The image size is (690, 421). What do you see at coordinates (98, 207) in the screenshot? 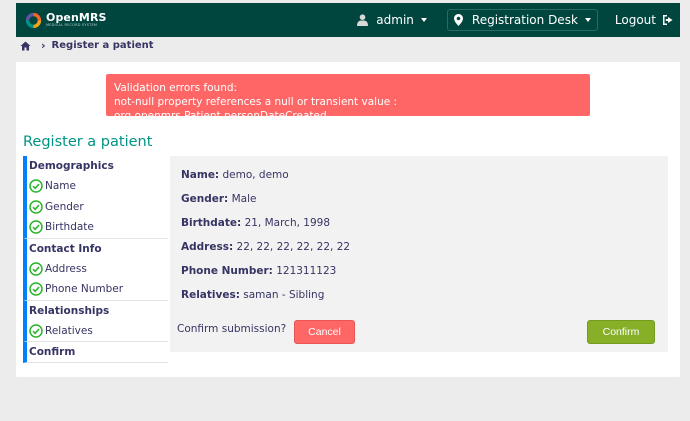
I see `step-gender: Gender` at bounding box center [98, 207].